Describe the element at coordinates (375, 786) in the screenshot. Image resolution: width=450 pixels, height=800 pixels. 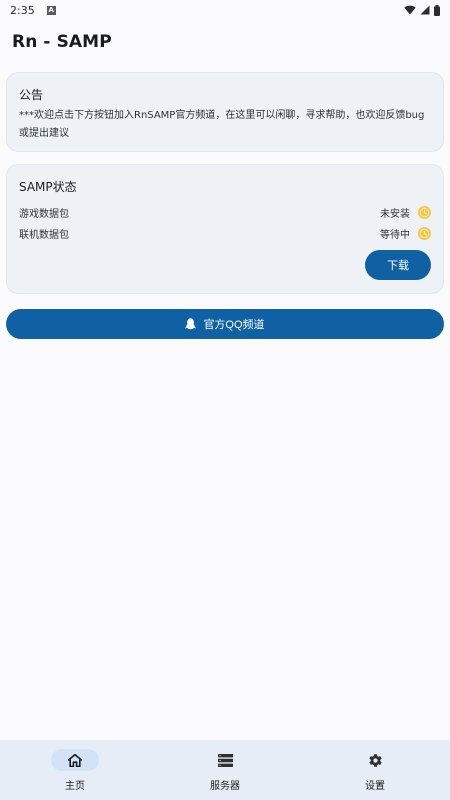
I see `nav-label-settings: 设置` at that location.